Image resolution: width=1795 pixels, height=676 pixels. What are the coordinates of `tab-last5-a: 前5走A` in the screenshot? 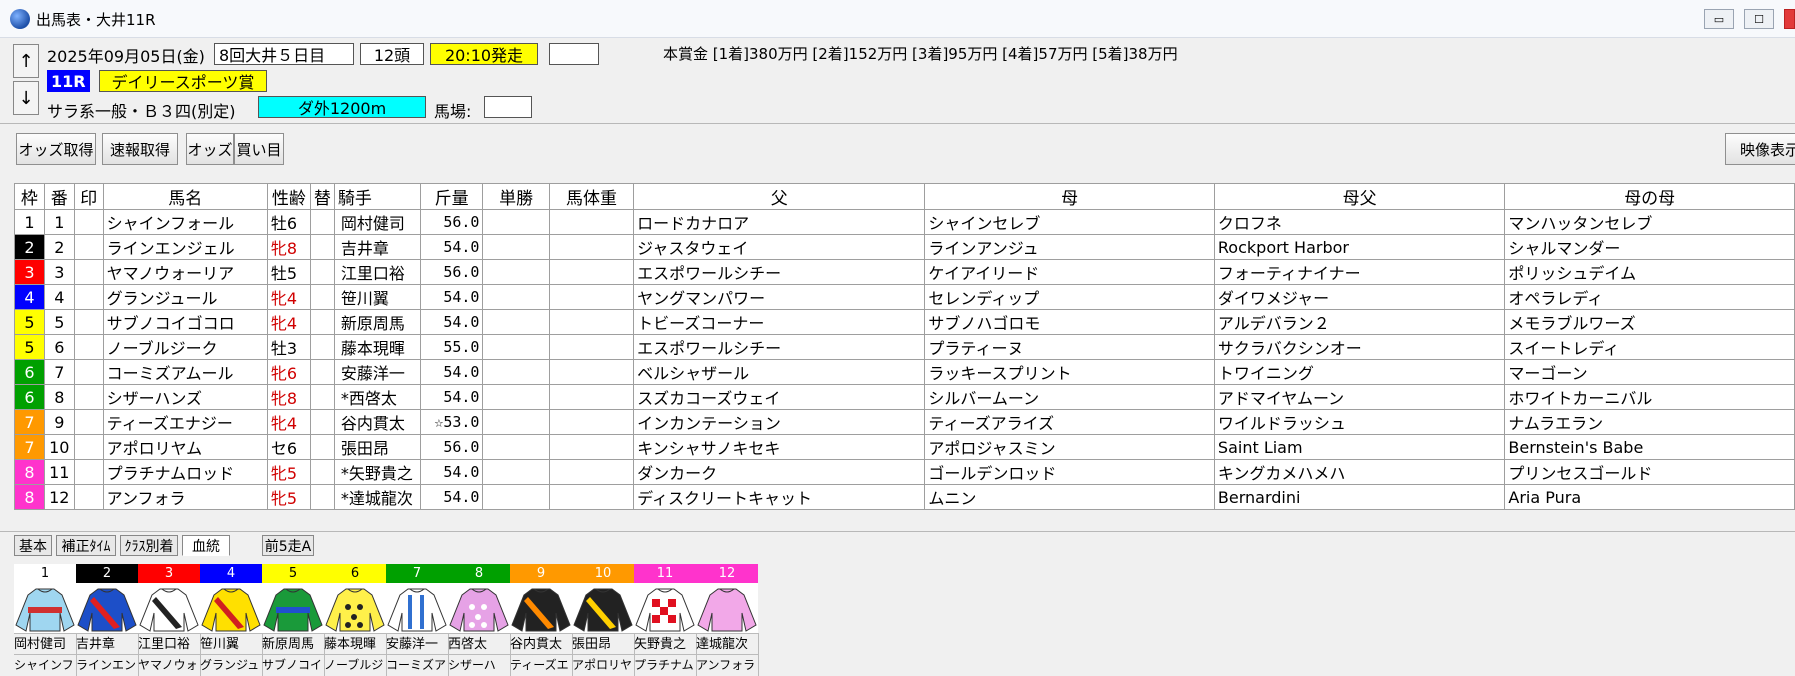 It's located at (288, 545).